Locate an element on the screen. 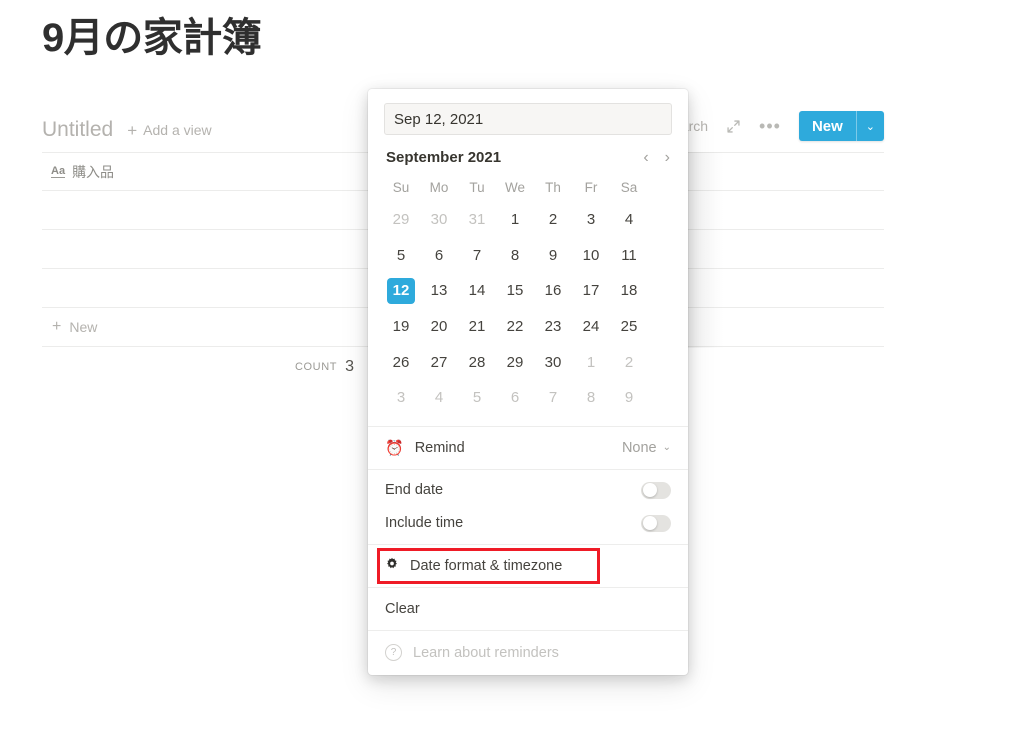  end-date-toggle is located at coordinates (656, 490).